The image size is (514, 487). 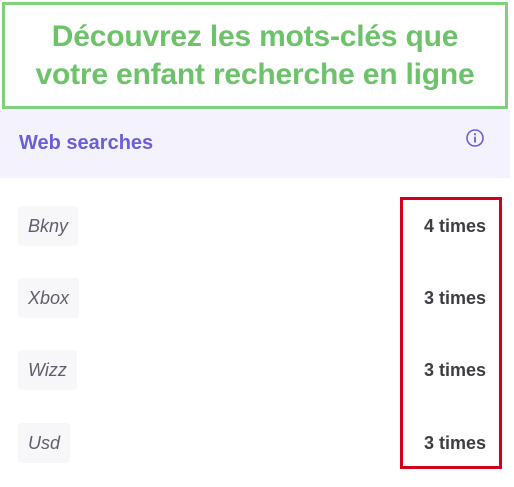 What do you see at coordinates (255, 443) in the screenshot?
I see `list-item: Usd 3 times` at bounding box center [255, 443].